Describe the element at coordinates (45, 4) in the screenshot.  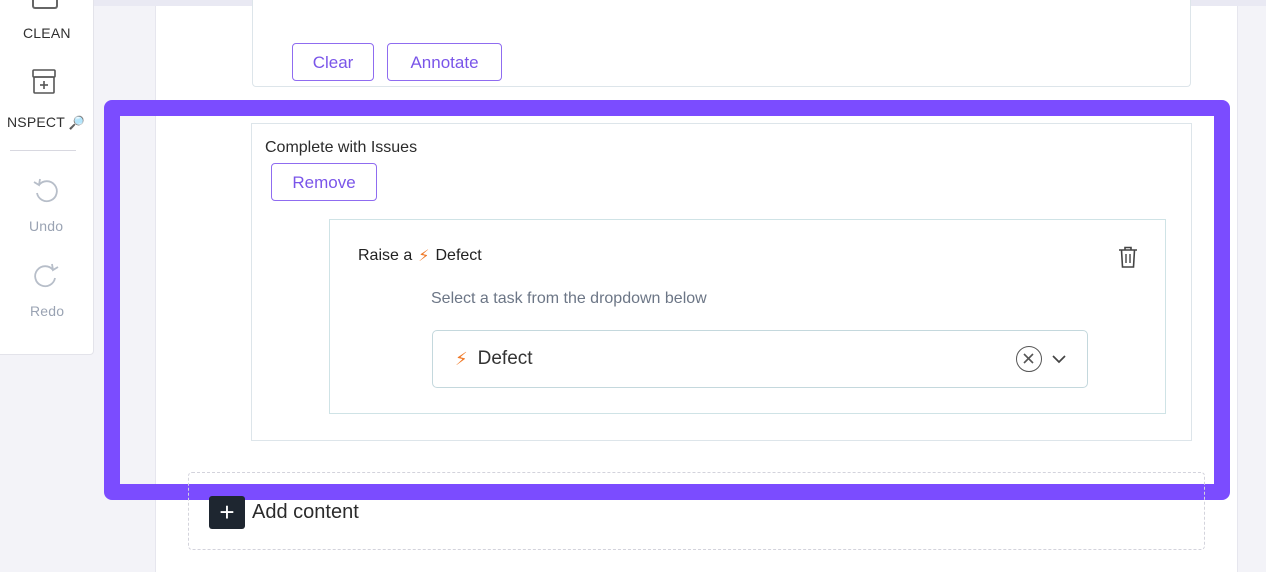
I see `clean-icon` at that location.